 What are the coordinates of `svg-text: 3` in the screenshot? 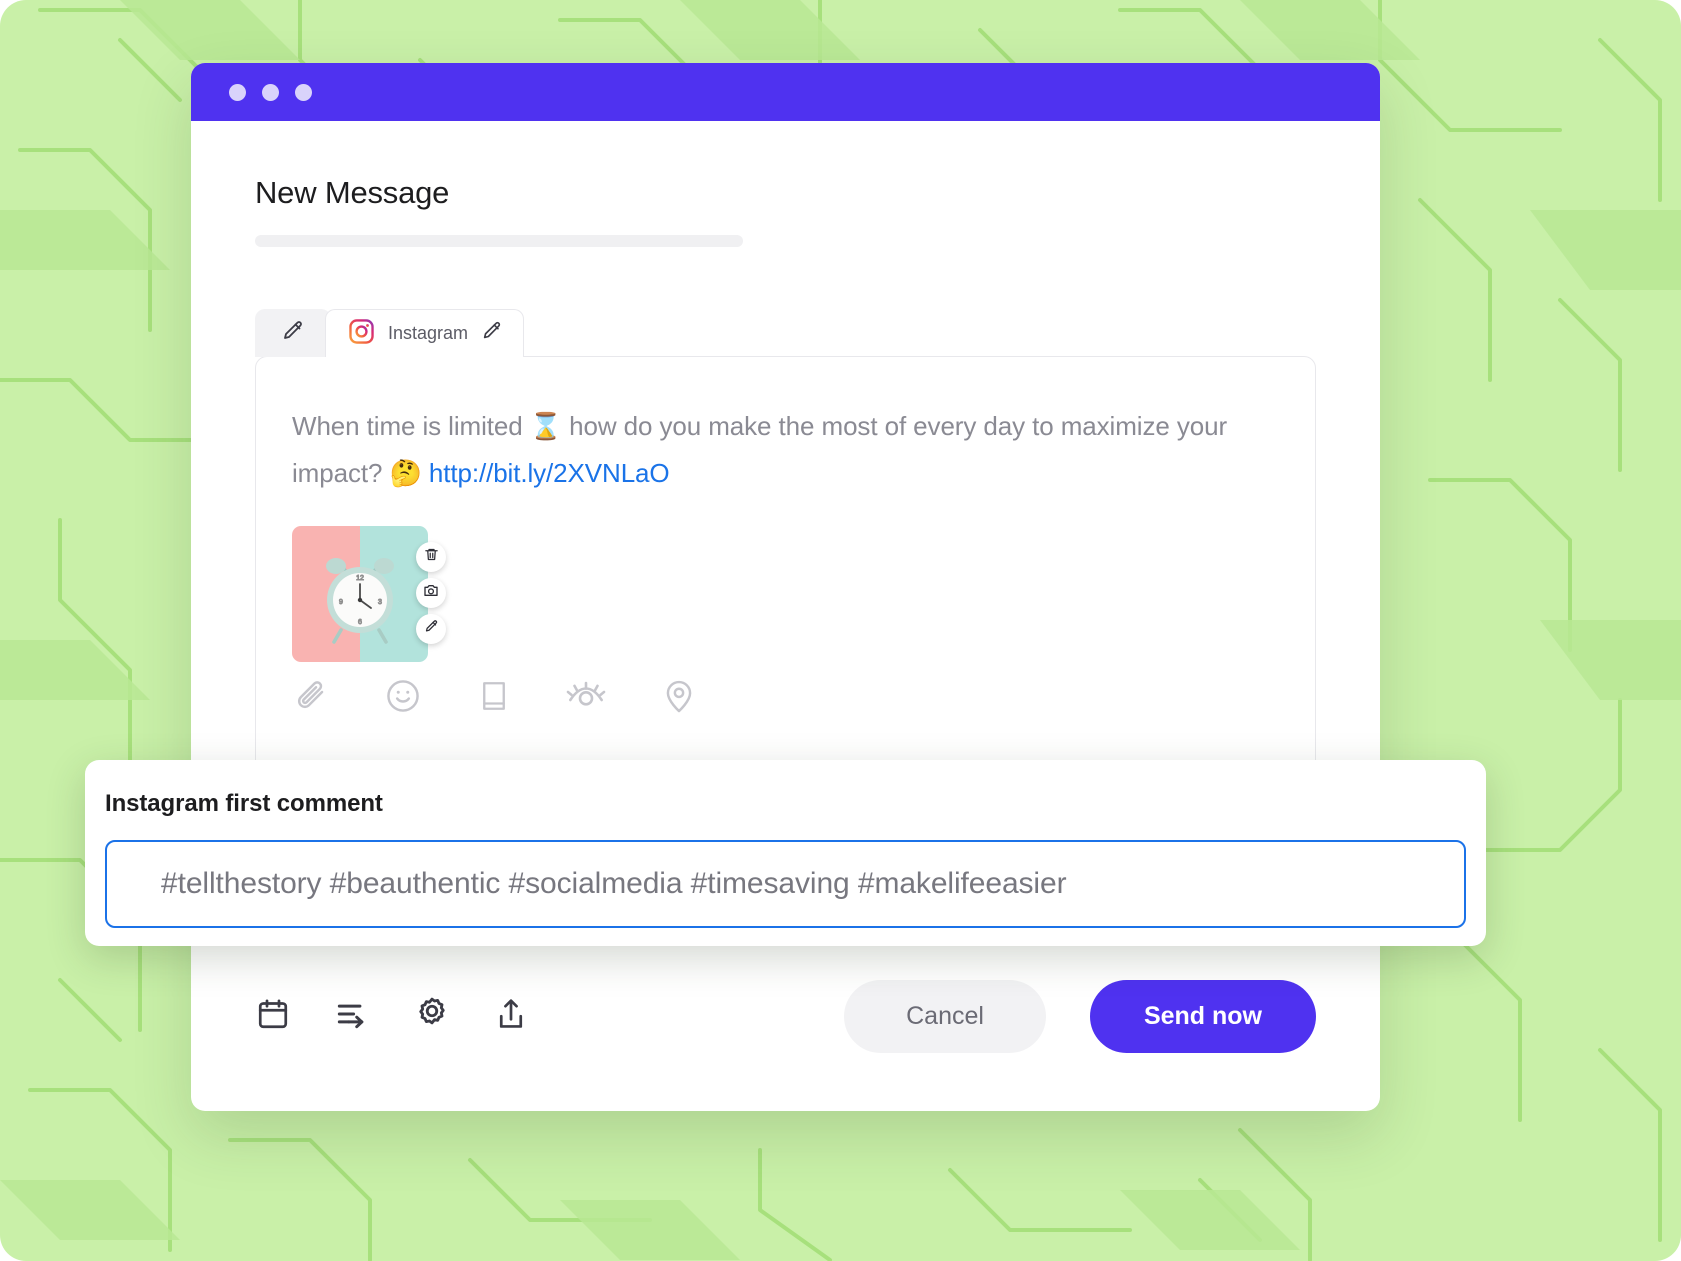 It's located at (380, 602).